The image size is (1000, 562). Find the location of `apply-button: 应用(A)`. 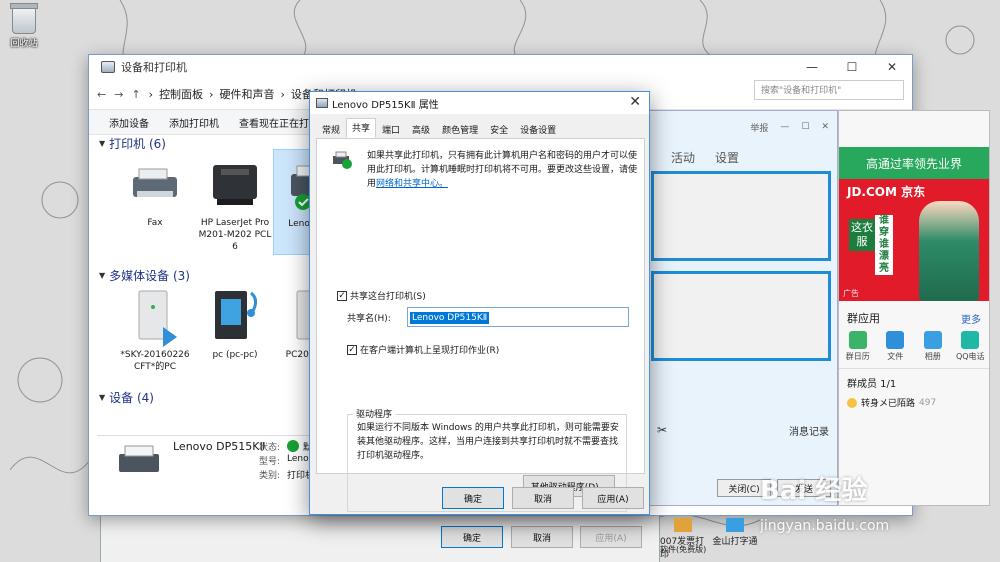

apply-button: 应用(A) is located at coordinates (613, 498).